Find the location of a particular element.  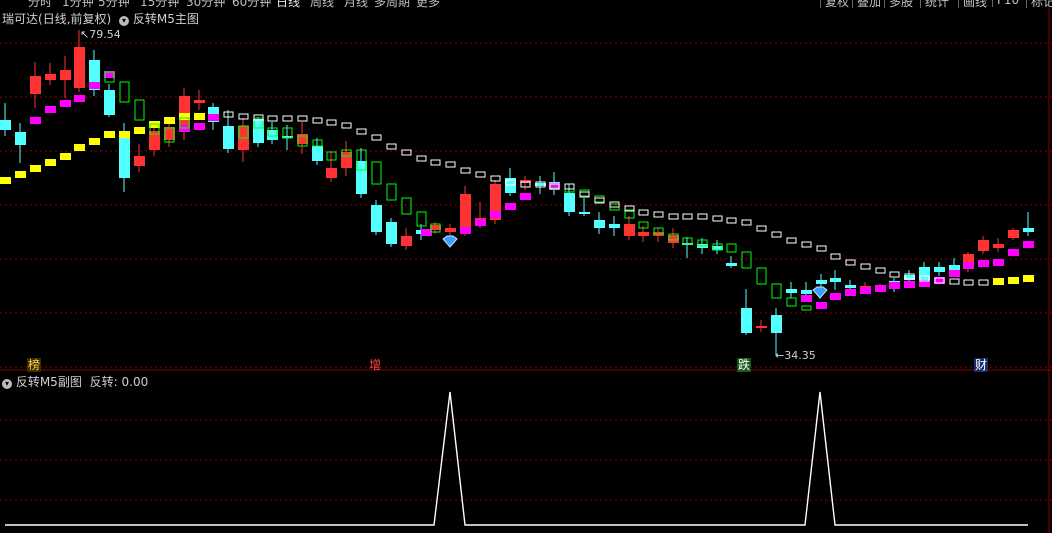

sub-indicator-value: 反转: 0.00 is located at coordinates (119, 382).